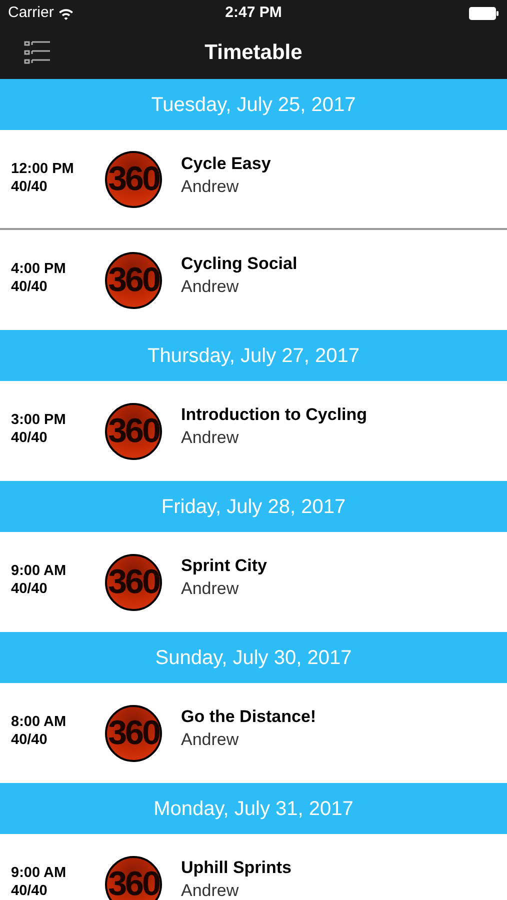 The image size is (507, 900). Describe the element at coordinates (274, 415) in the screenshot. I see `class-name: Introduction to Cycling` at that location.